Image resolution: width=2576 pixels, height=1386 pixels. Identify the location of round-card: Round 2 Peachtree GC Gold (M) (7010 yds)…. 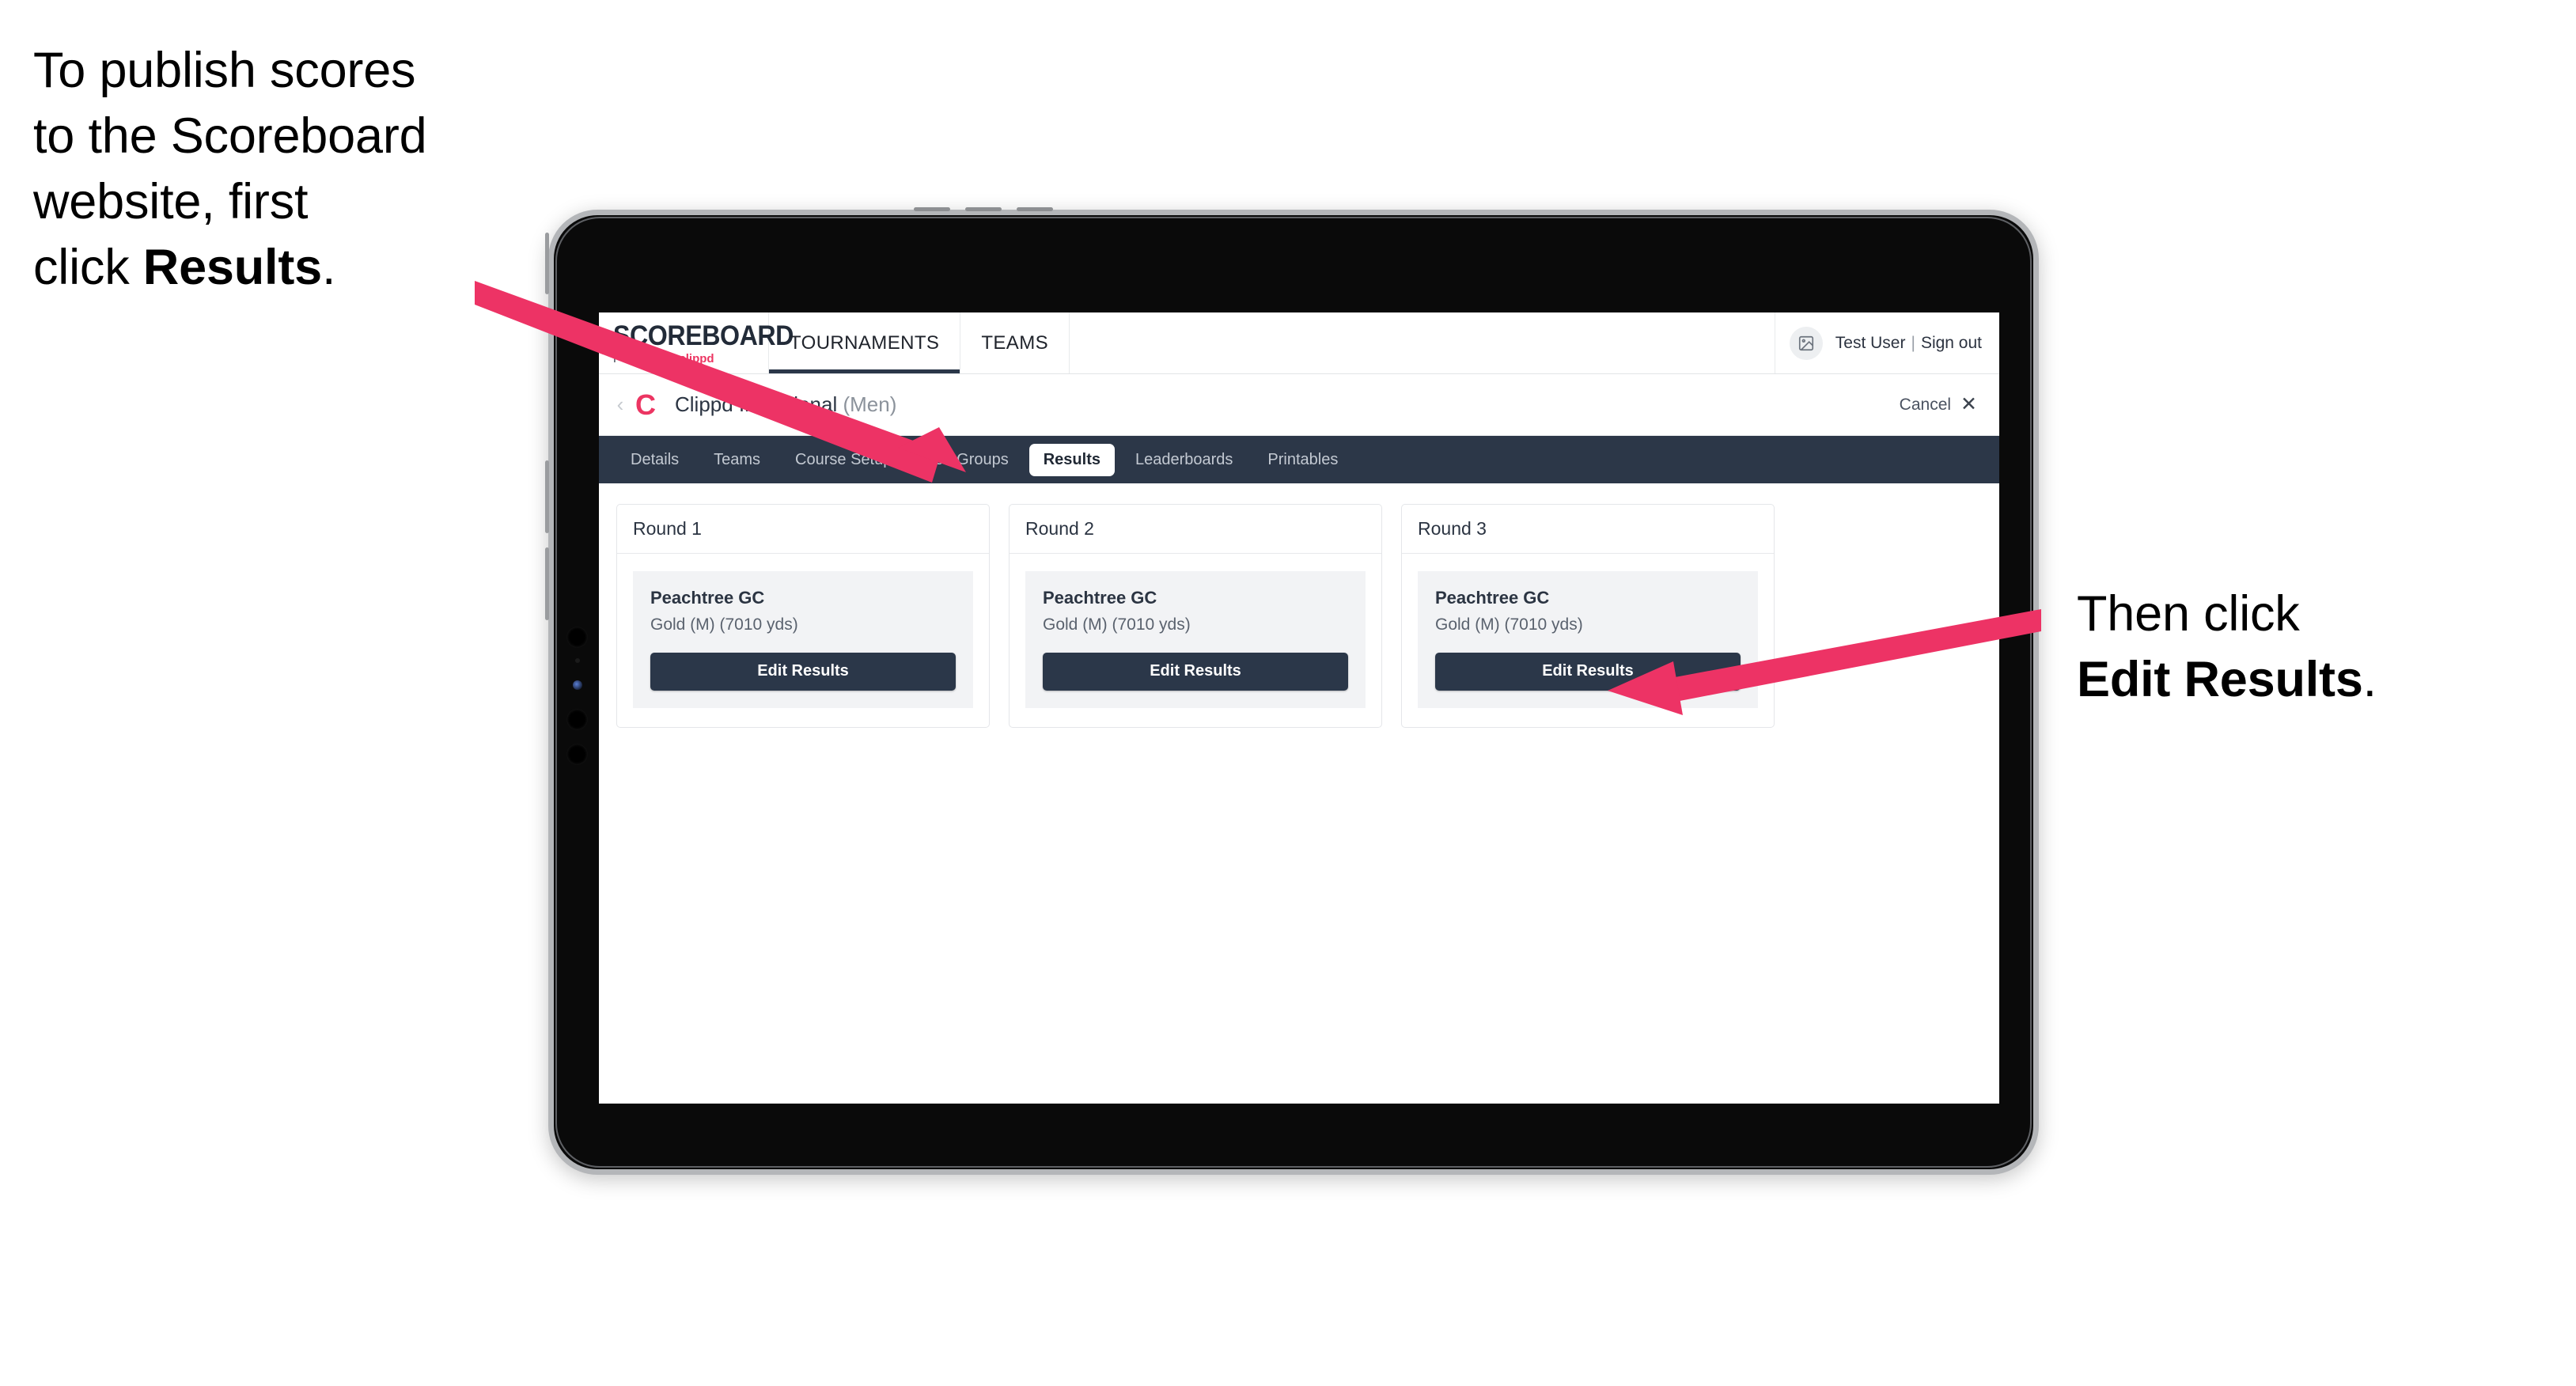
(1195, 616).